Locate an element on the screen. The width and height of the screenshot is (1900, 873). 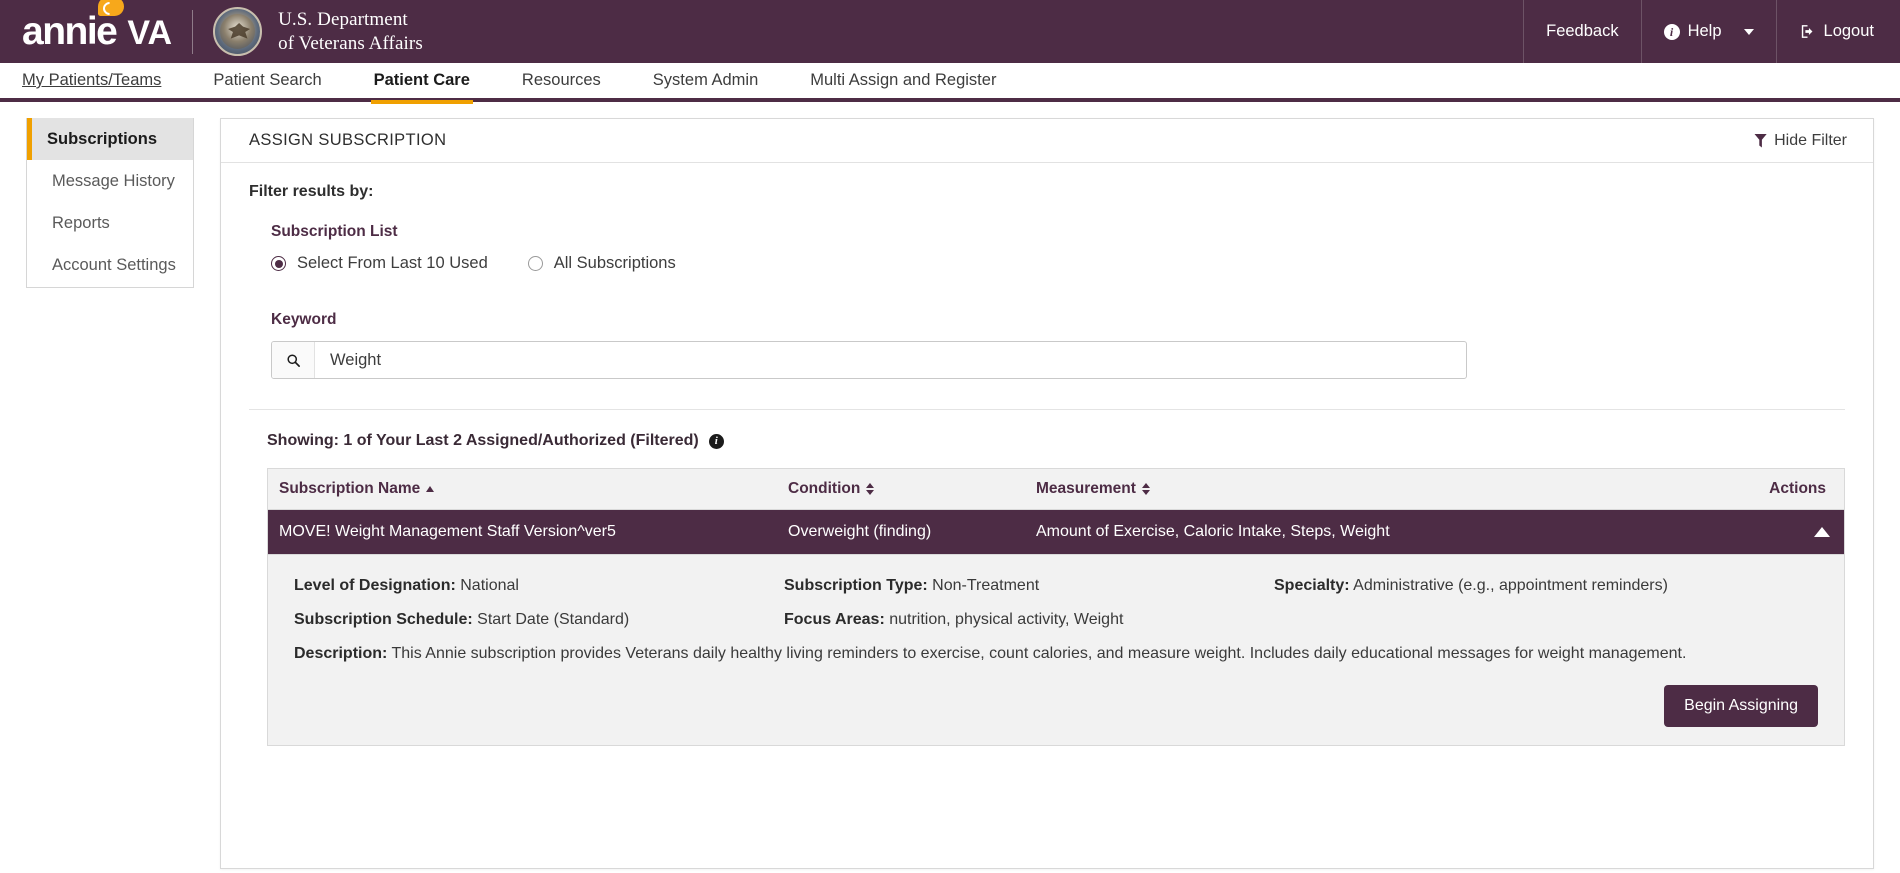
help-menu-button: i Help is located at coordinates (1708, 31).